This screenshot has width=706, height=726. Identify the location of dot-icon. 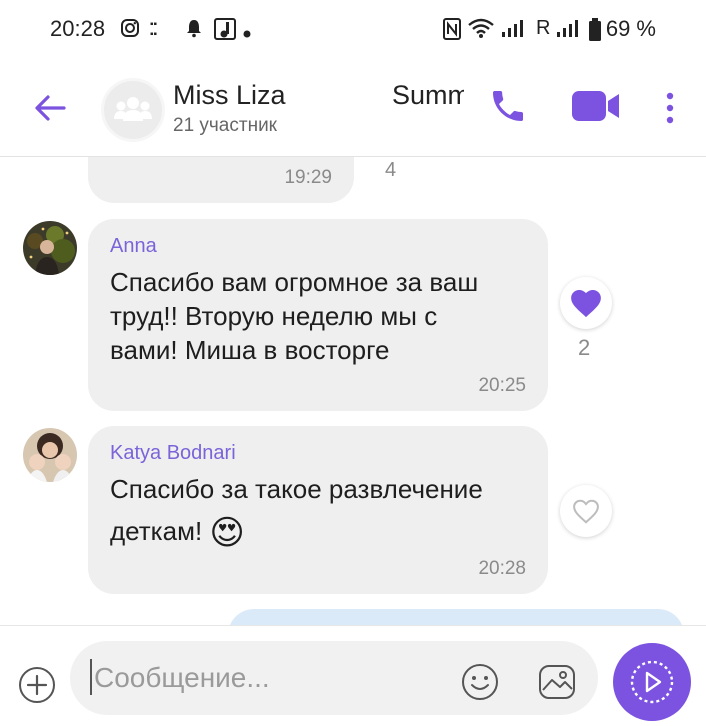
(247, 32).